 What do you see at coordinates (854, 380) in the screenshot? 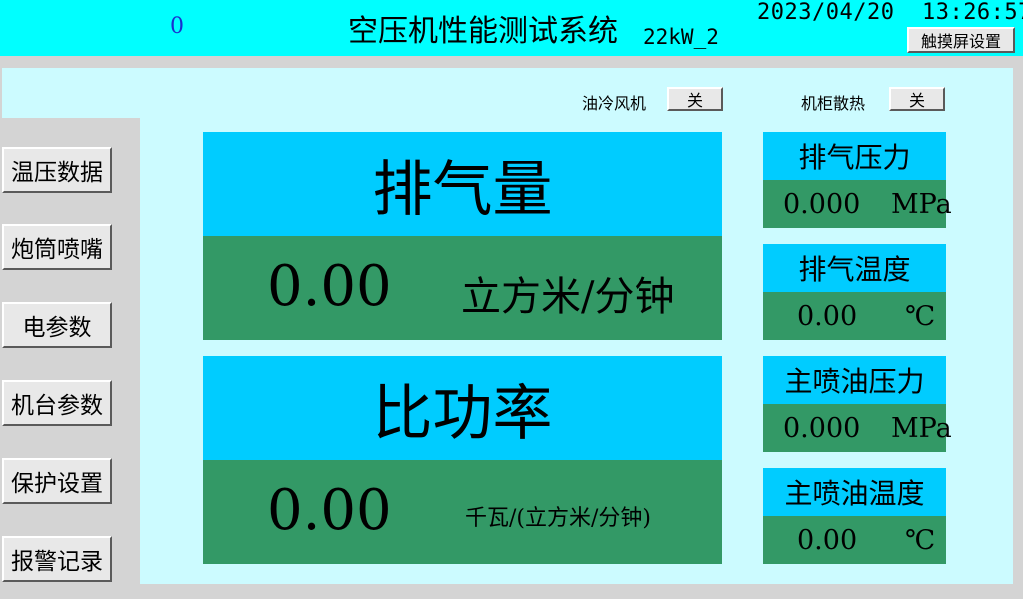
I see `main-oil-pressure-title: 主喷油压力` at bounding box center [854, 380].